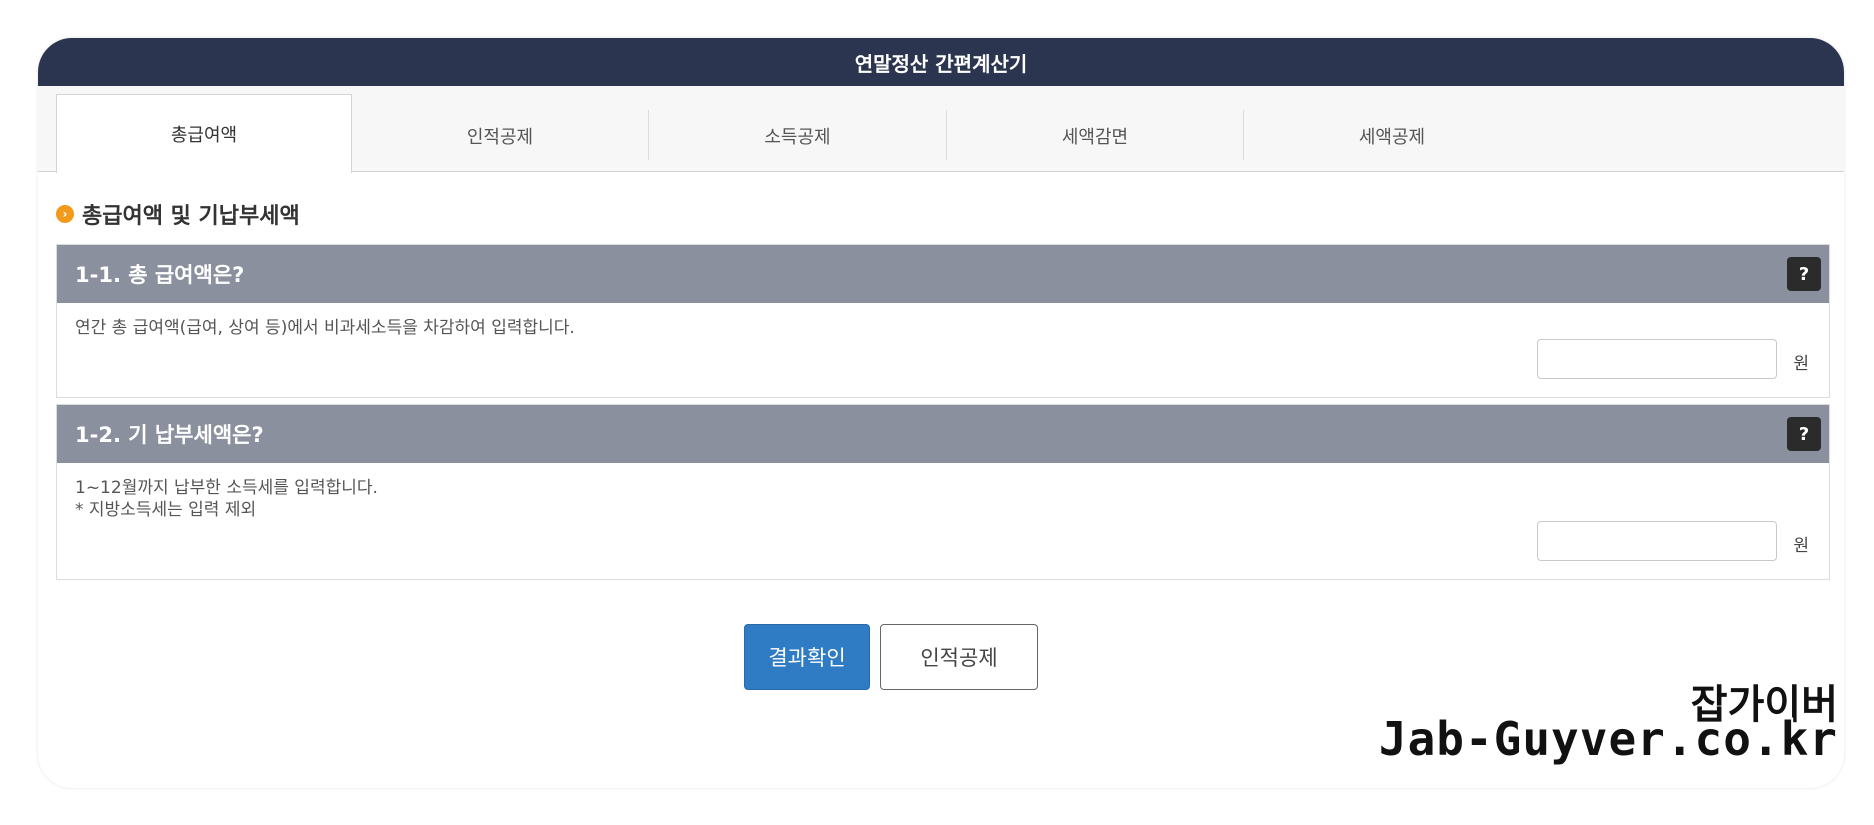 The height and width of the screenshot is (825, 1874). Describe the element at coordinates (325, 328) in the screenshot. I see `question-description: 연간 총 급여액(급여, 상여 등)에서 비과세소득을 차감하여 입력합니다.` at that location.